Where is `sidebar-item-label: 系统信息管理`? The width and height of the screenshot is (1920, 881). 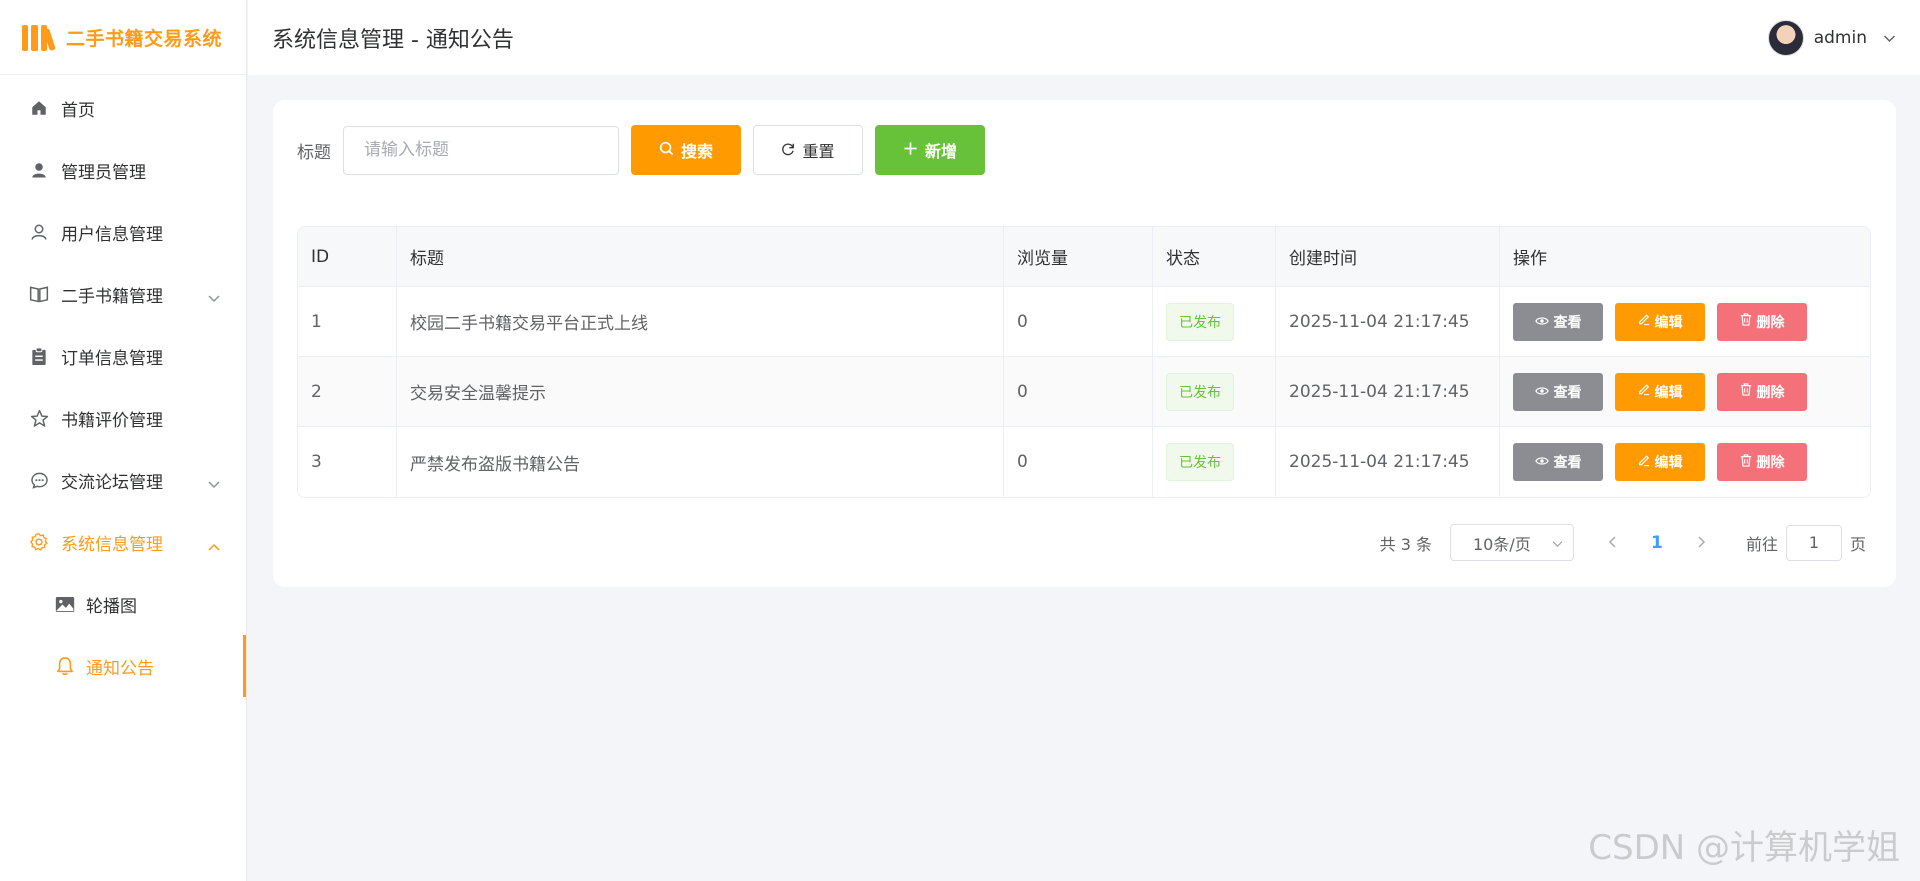 sidebar-item-label: 系统信息管理 is located at coordinates (112, 544).